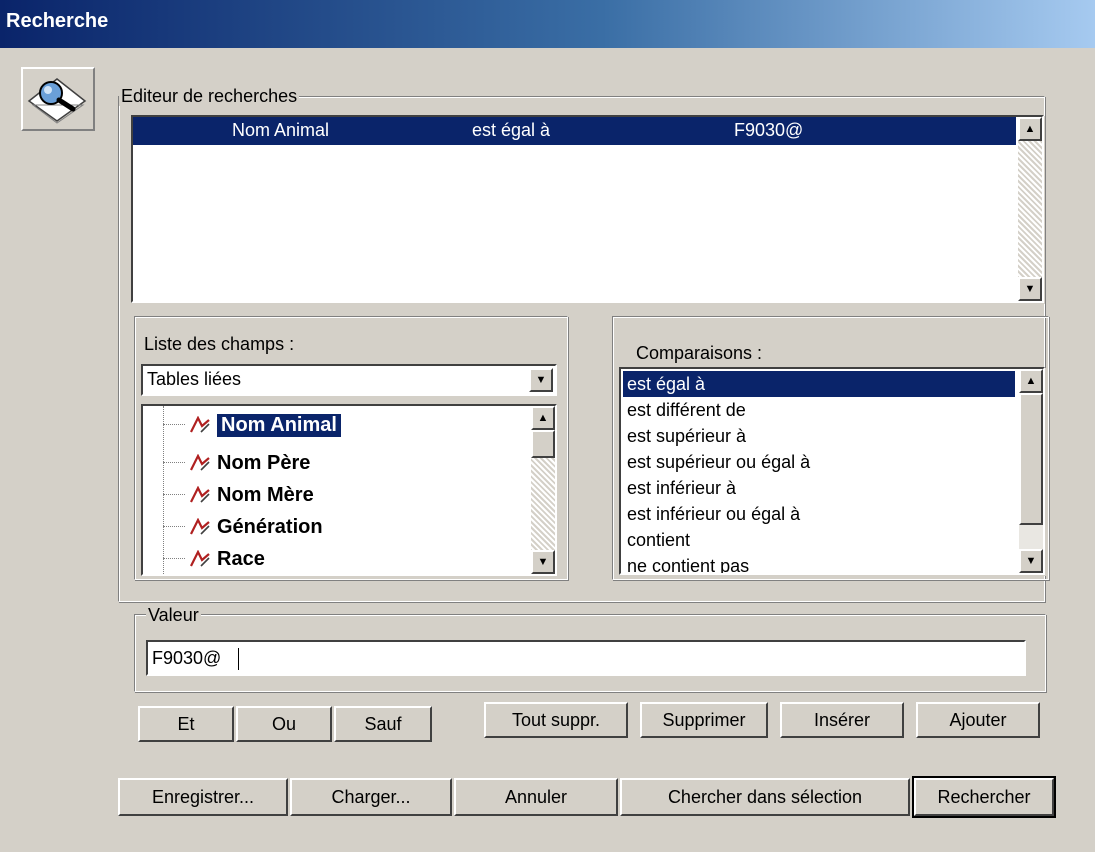  What do you see at coordinates (835, 488) in the screenshot?
I see `comparison-item: est inférieur à` at bounding box center [835, 488].